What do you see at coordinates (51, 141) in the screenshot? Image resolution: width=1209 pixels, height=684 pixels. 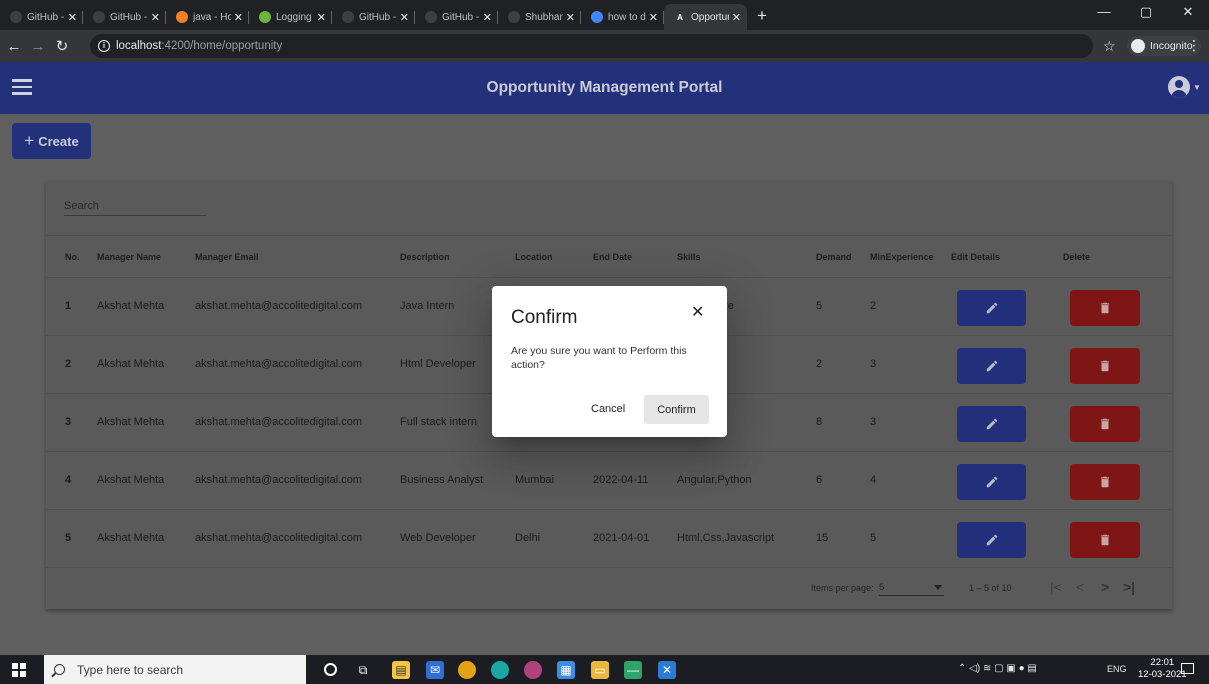 I see `create-button: + Create` at bounding box center [51, 141].